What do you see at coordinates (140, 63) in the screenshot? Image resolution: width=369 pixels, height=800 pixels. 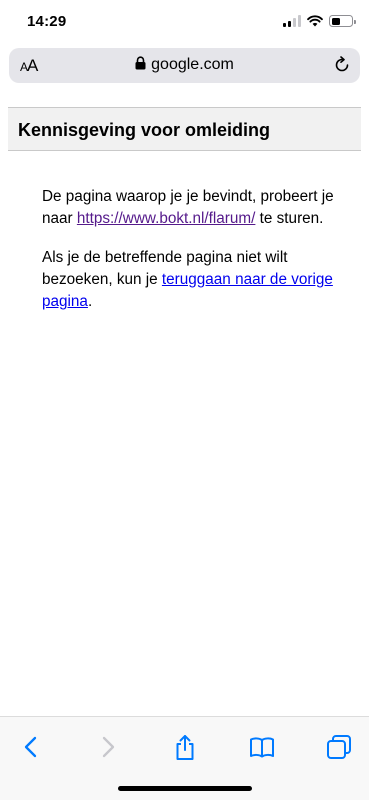 I see `lock-icon` at bounding box center [140, 63].